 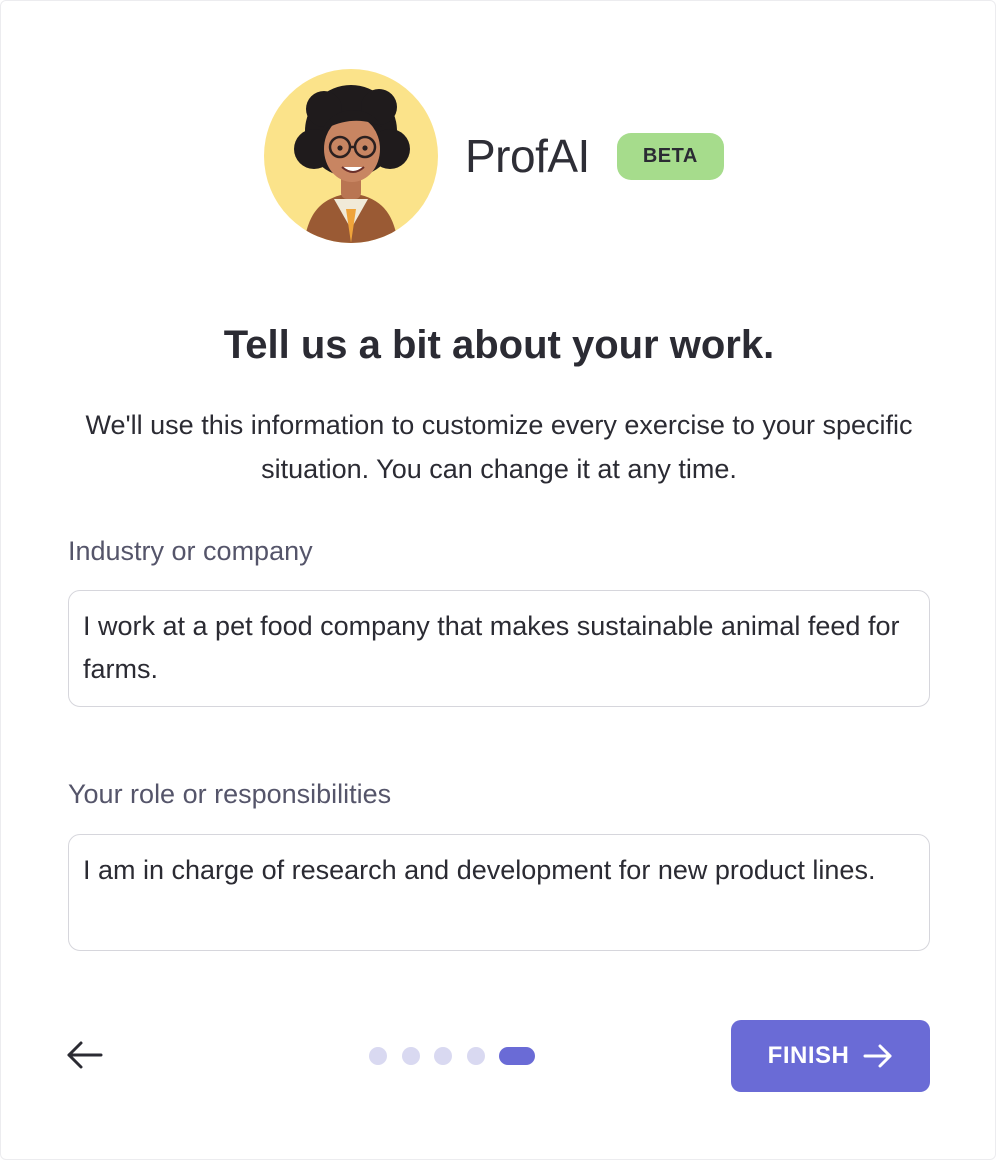 What do you see at coordinates (808, 1055) in the screenshot?
I see `finish-label: FINISH` at bounding box center [808, 1055].